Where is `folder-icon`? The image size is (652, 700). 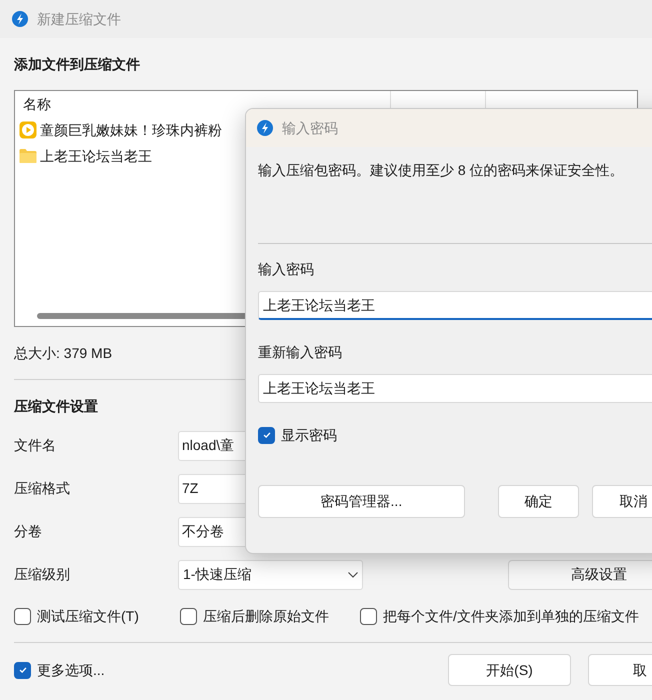 folder-icon is located at coordinates (28, 156).